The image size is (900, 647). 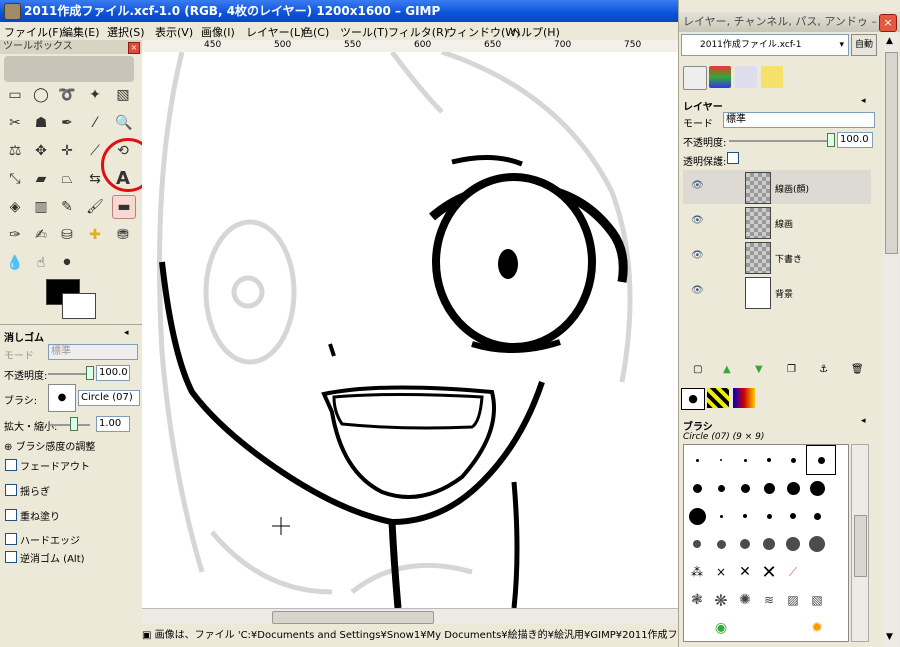 What do you see at coordinates (889, 41) in the screenshot?
I see `scroll-up-icon: ▲` at bounding box center [889, 41].